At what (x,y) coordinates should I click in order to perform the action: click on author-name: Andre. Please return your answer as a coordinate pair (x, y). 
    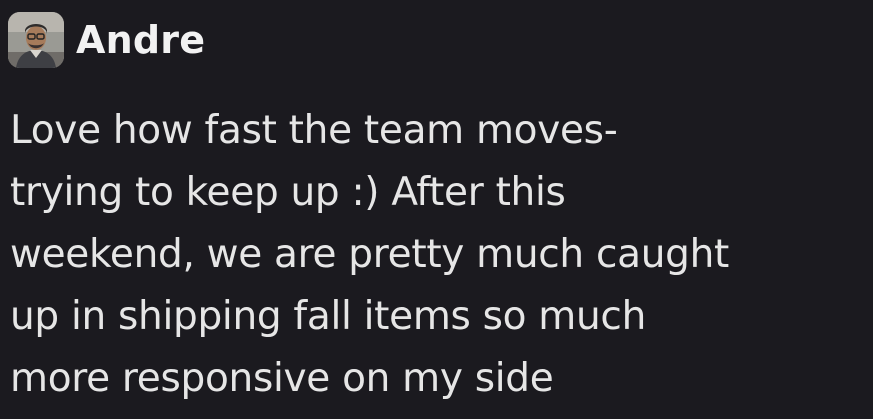
    Looking at the image, I should click on (140, 40).